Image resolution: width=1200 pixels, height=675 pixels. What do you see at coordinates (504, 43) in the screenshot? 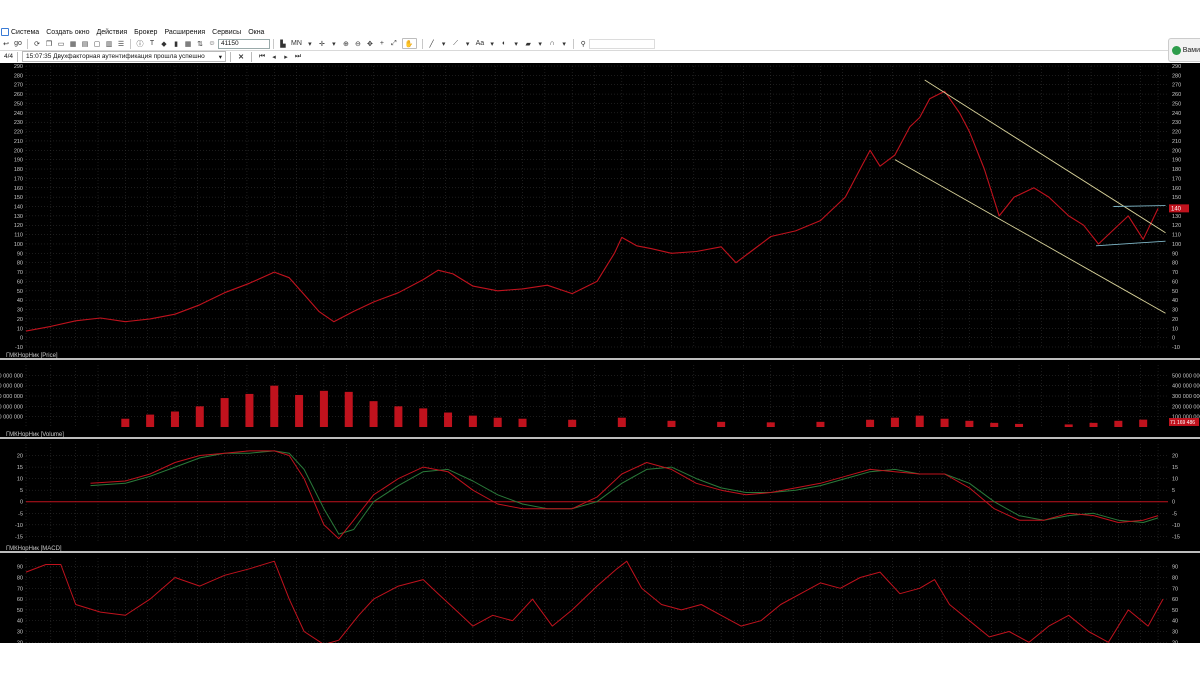
I see `fill-icon: ◐` at bounding box center [504, 43].